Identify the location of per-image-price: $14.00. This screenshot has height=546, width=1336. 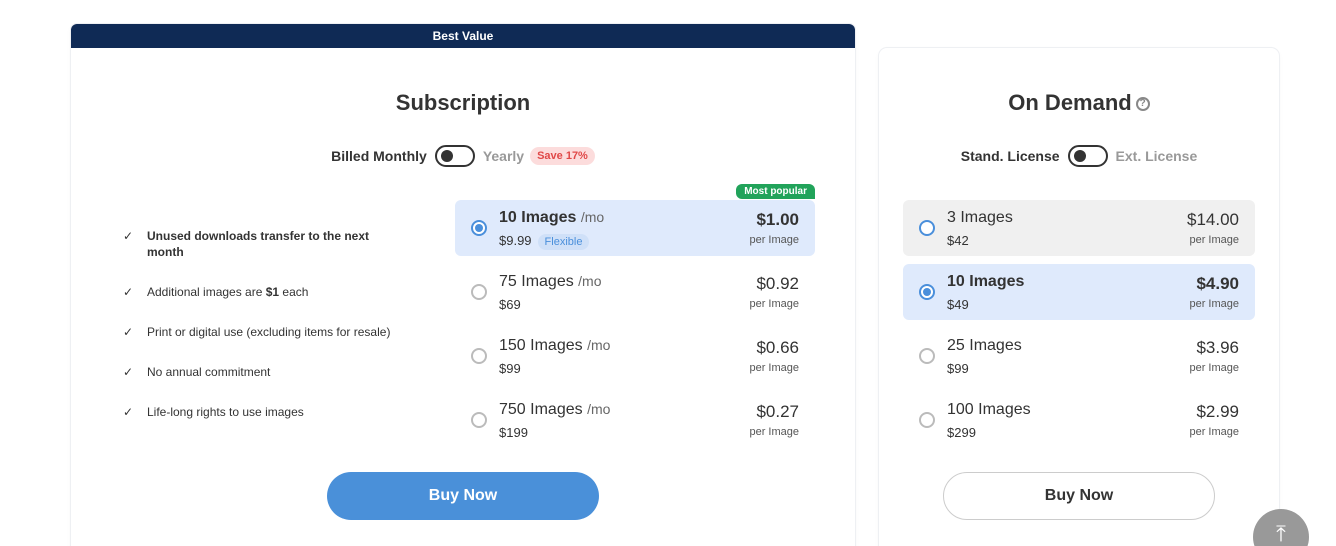
(1213, 219).